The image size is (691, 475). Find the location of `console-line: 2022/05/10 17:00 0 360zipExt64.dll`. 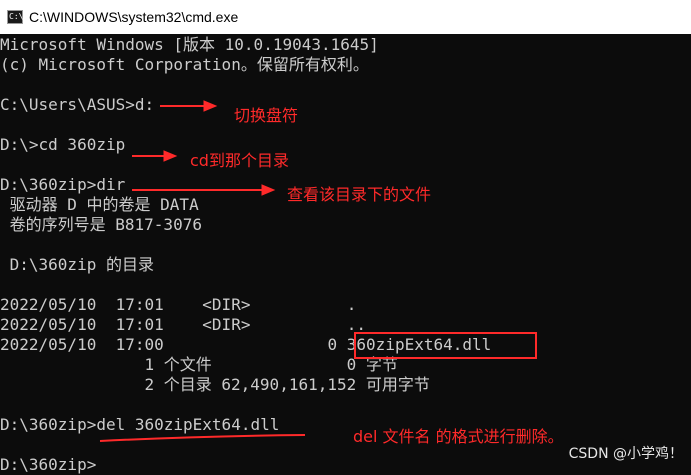

console-line: 2022/05/10 17:00 0 360zipExt64.dll is located at coordinates (246, 344).